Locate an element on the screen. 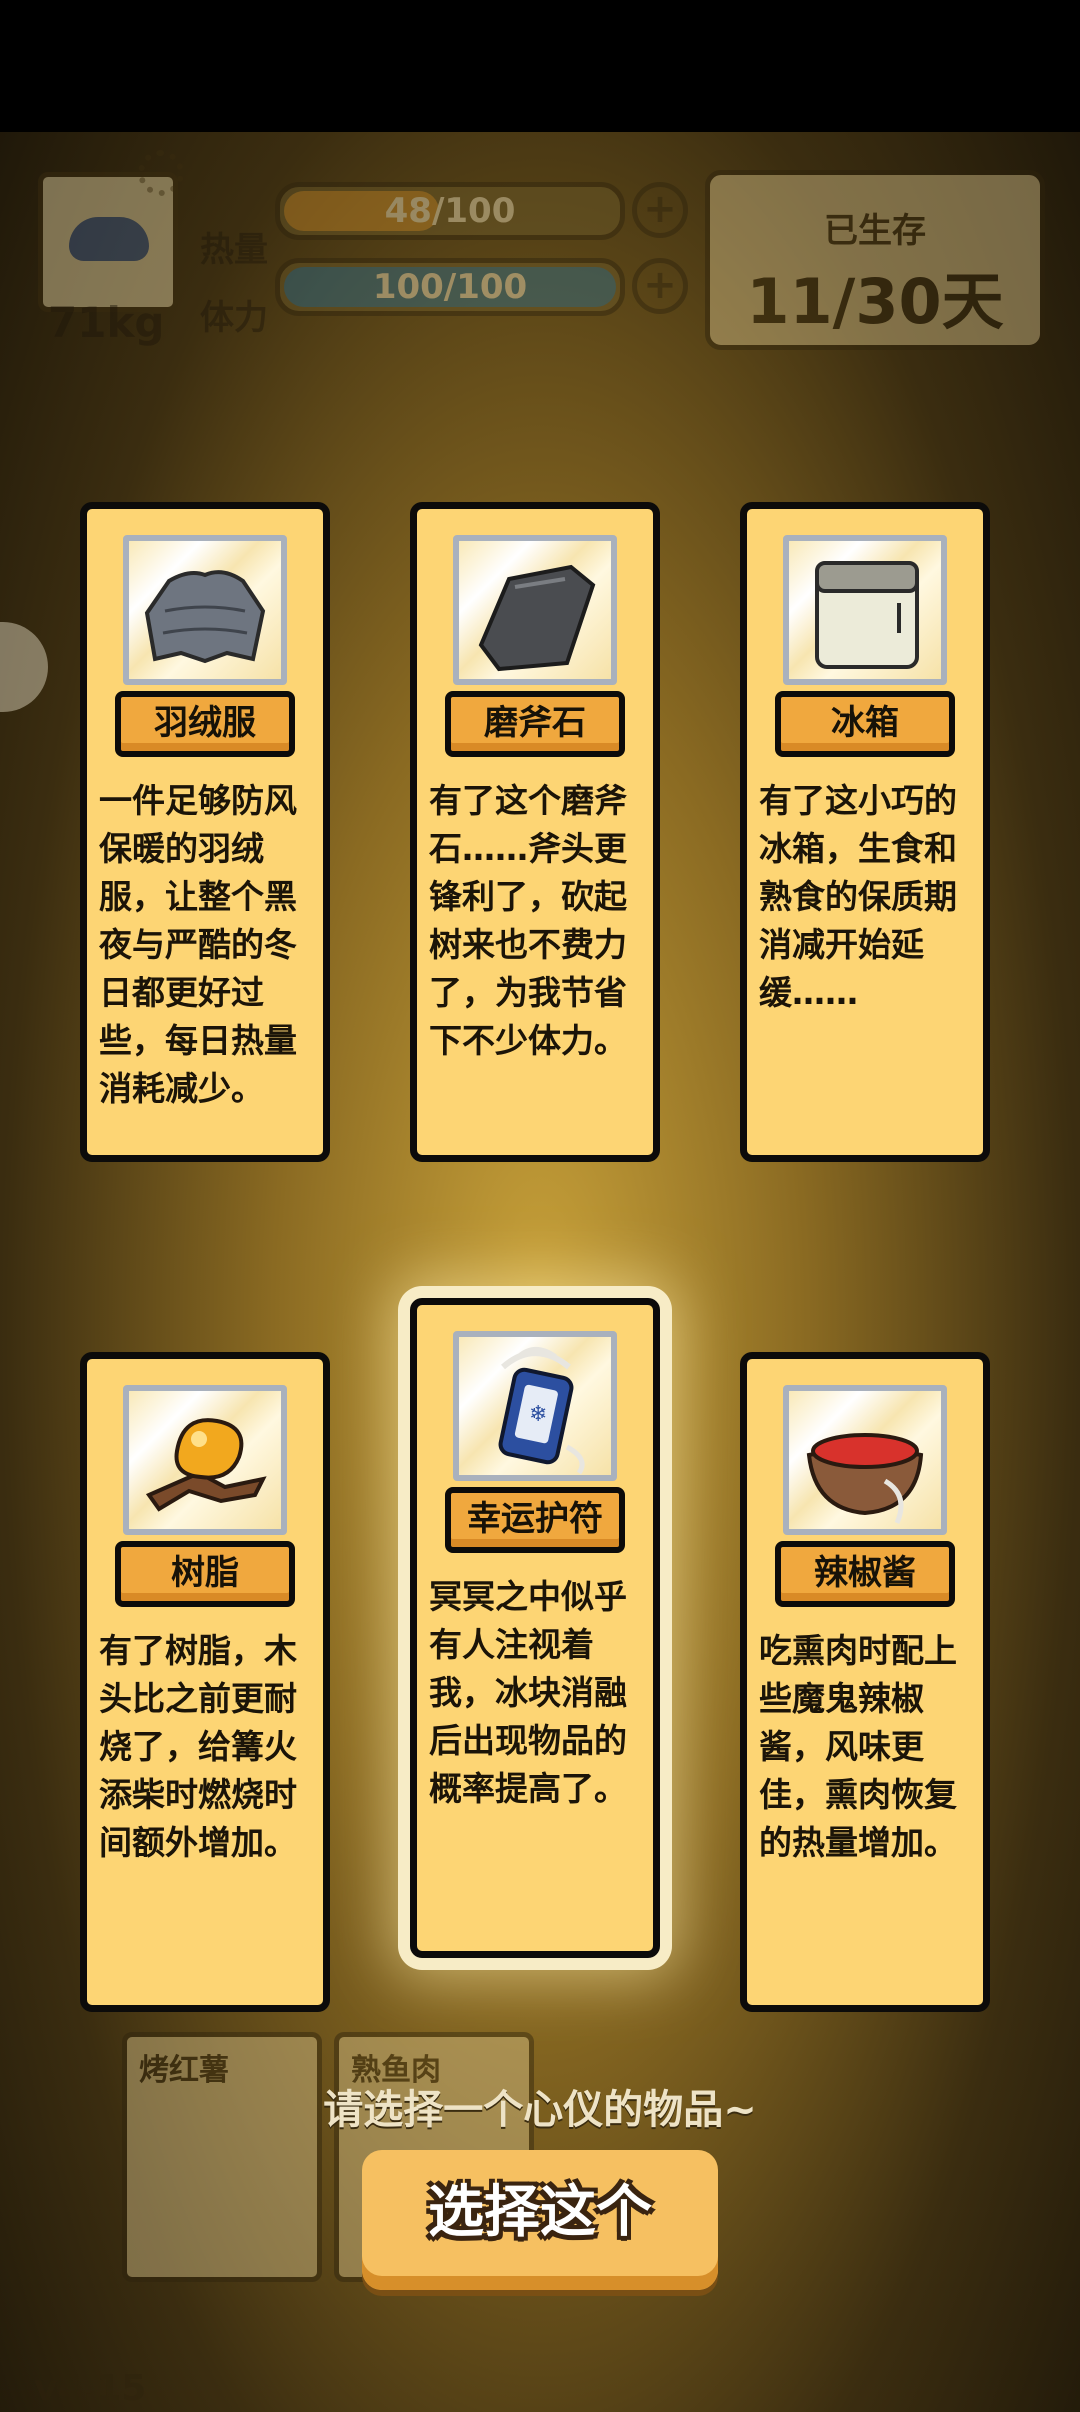 Image resolution: width=1080 pixels, height=2412 pixels. item-card-resin: 树脂 有了树脂，木头比之前更耐烧了，给篝火添柴时燃烧时间额外增加。 is located at coordinates (205, 1682).